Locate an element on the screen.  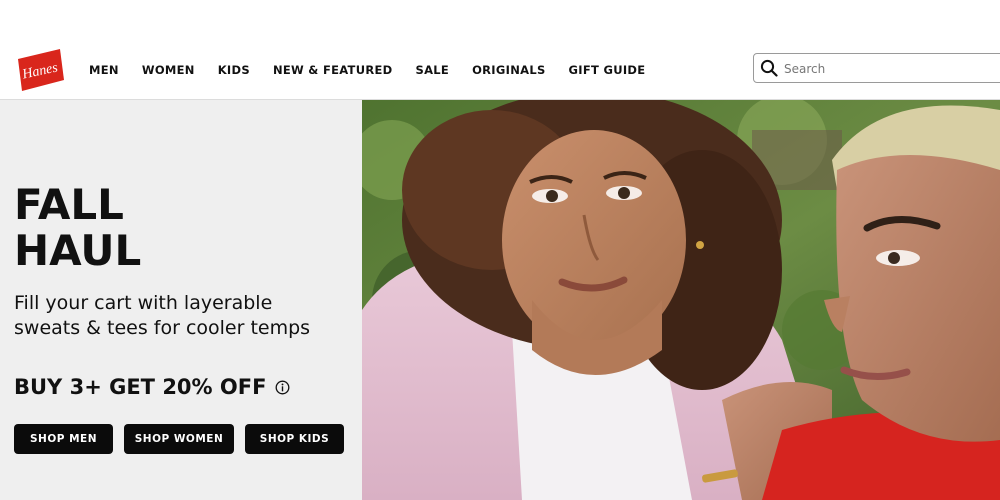
search-input is located at coordinates (889, 69).